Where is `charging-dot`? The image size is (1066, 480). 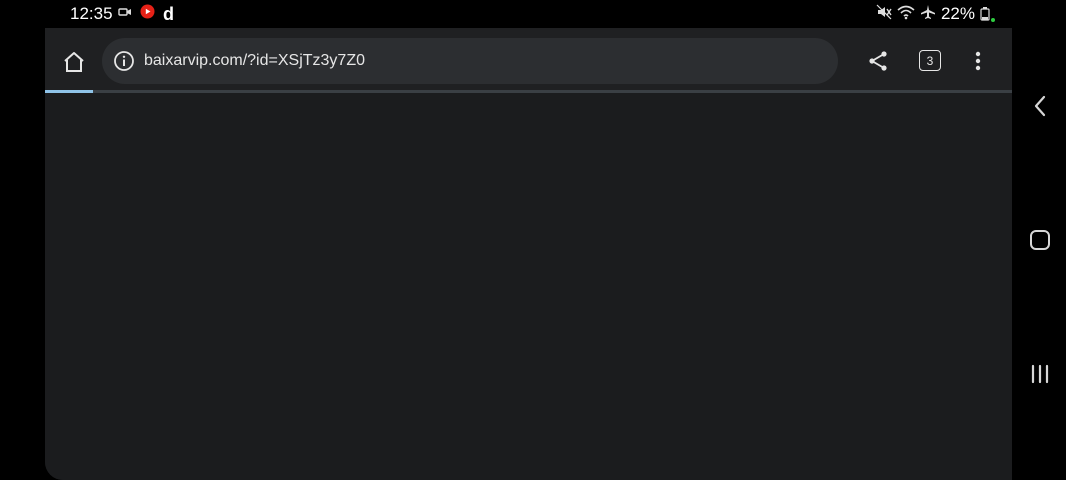 charging-dot is located at coordinates (993, 20).